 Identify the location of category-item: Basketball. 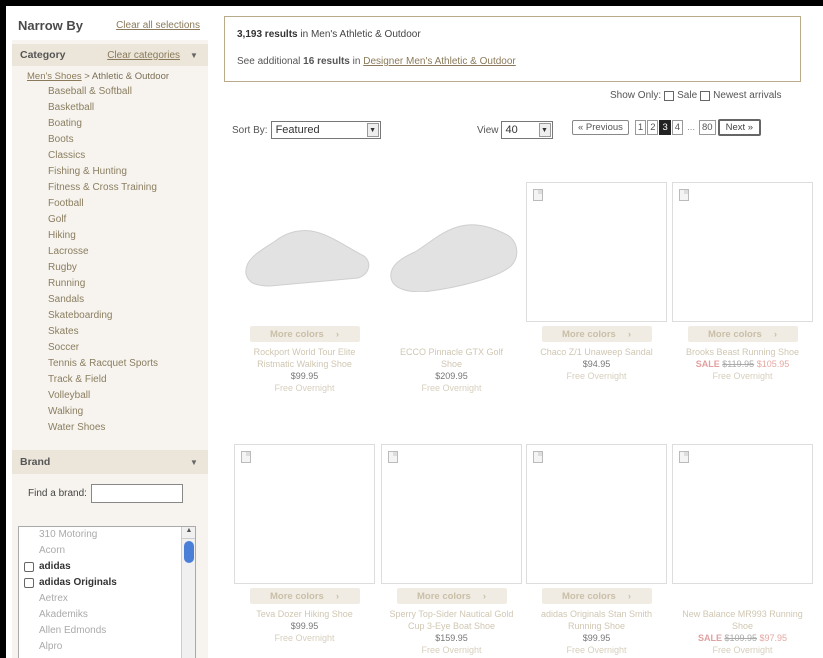
(128, 108).